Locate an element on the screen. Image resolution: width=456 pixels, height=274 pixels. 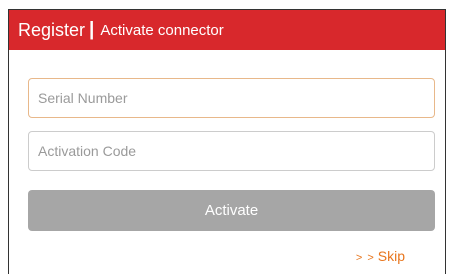
header-title: Register is located at coordinates (52, 29).